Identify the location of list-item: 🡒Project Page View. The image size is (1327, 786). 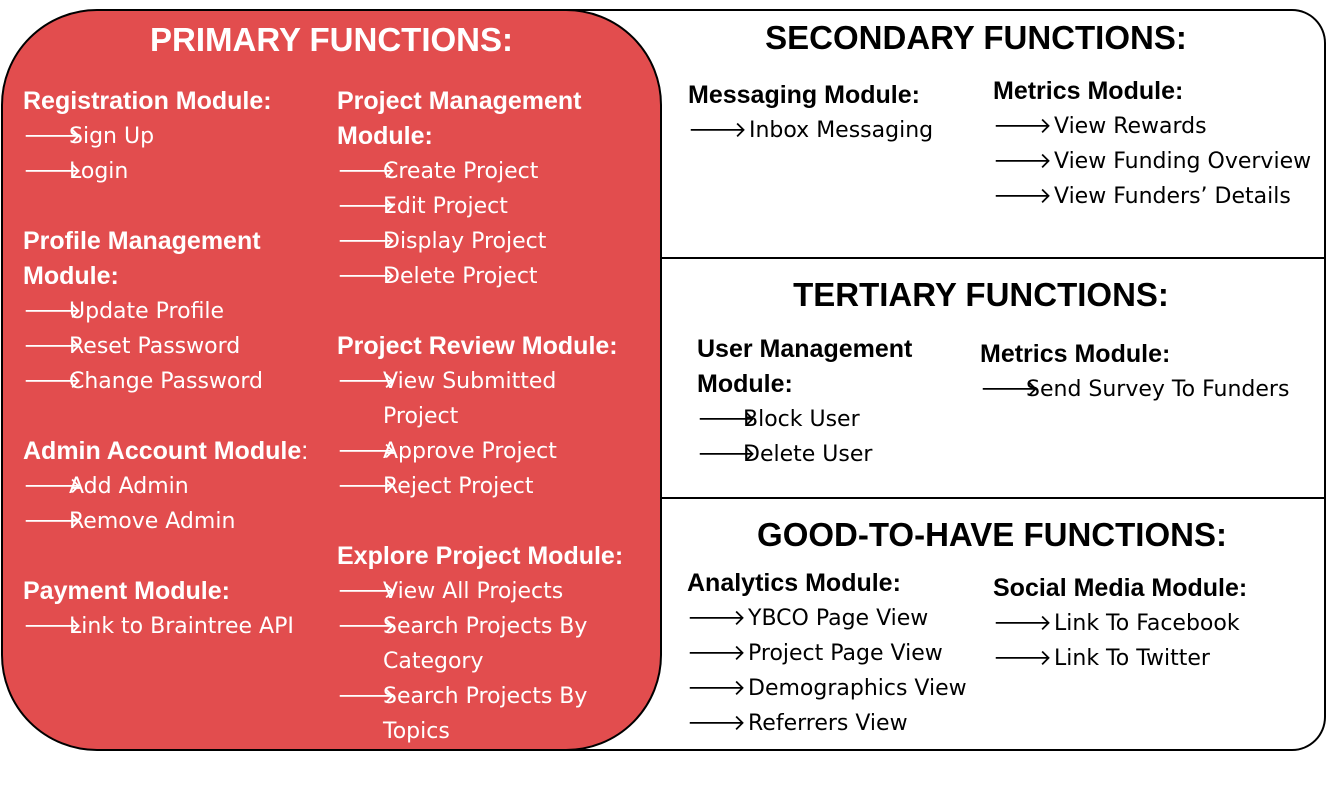
(827, 653).